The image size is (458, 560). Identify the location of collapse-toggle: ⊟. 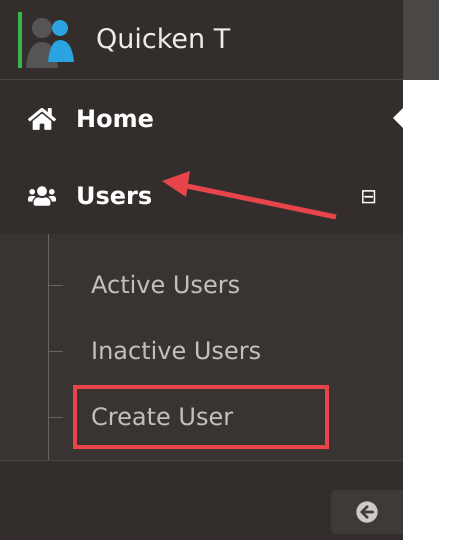
(368, 196).